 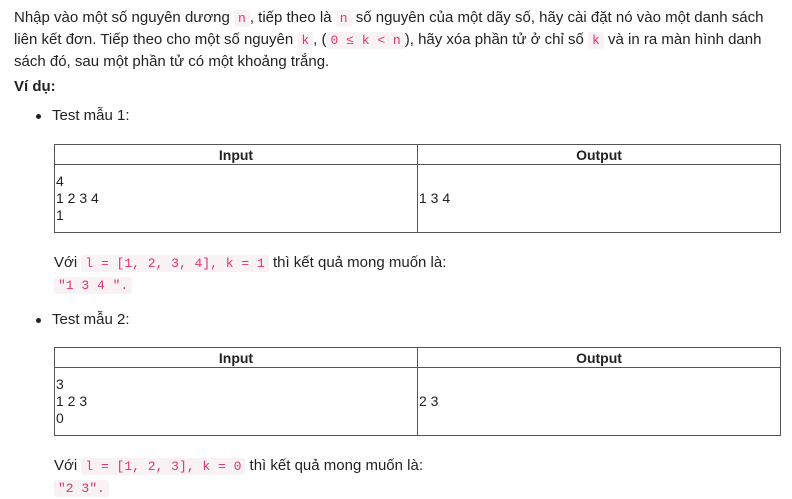 I want to click on input-cell: 41 2 3 41, so click(x=236, y=198).